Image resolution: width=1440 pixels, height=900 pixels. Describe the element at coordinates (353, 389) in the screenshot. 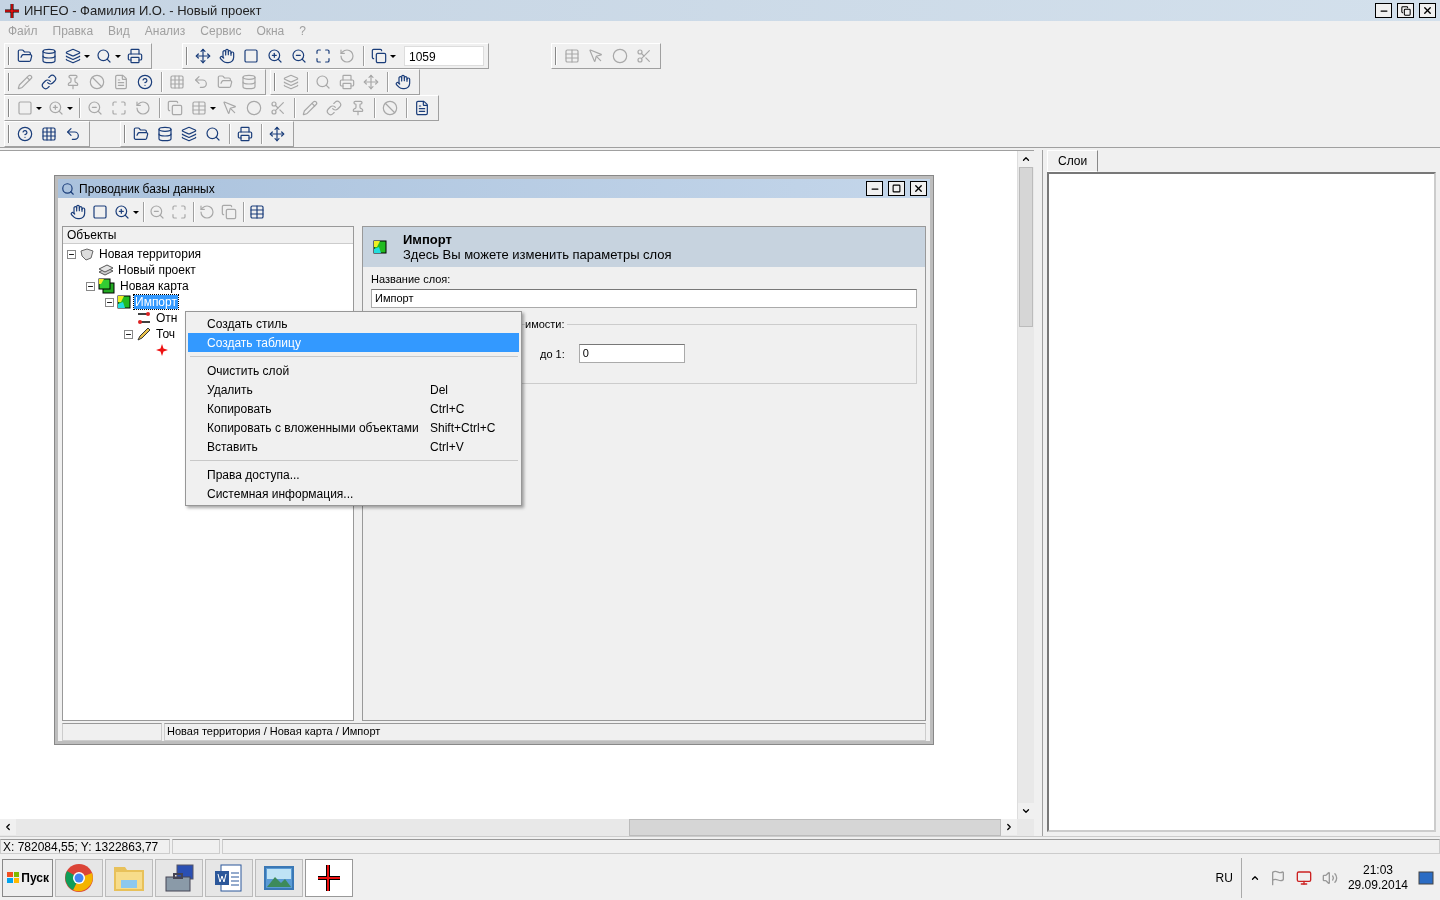

I see `menu-item: Удалить Del` at that location.